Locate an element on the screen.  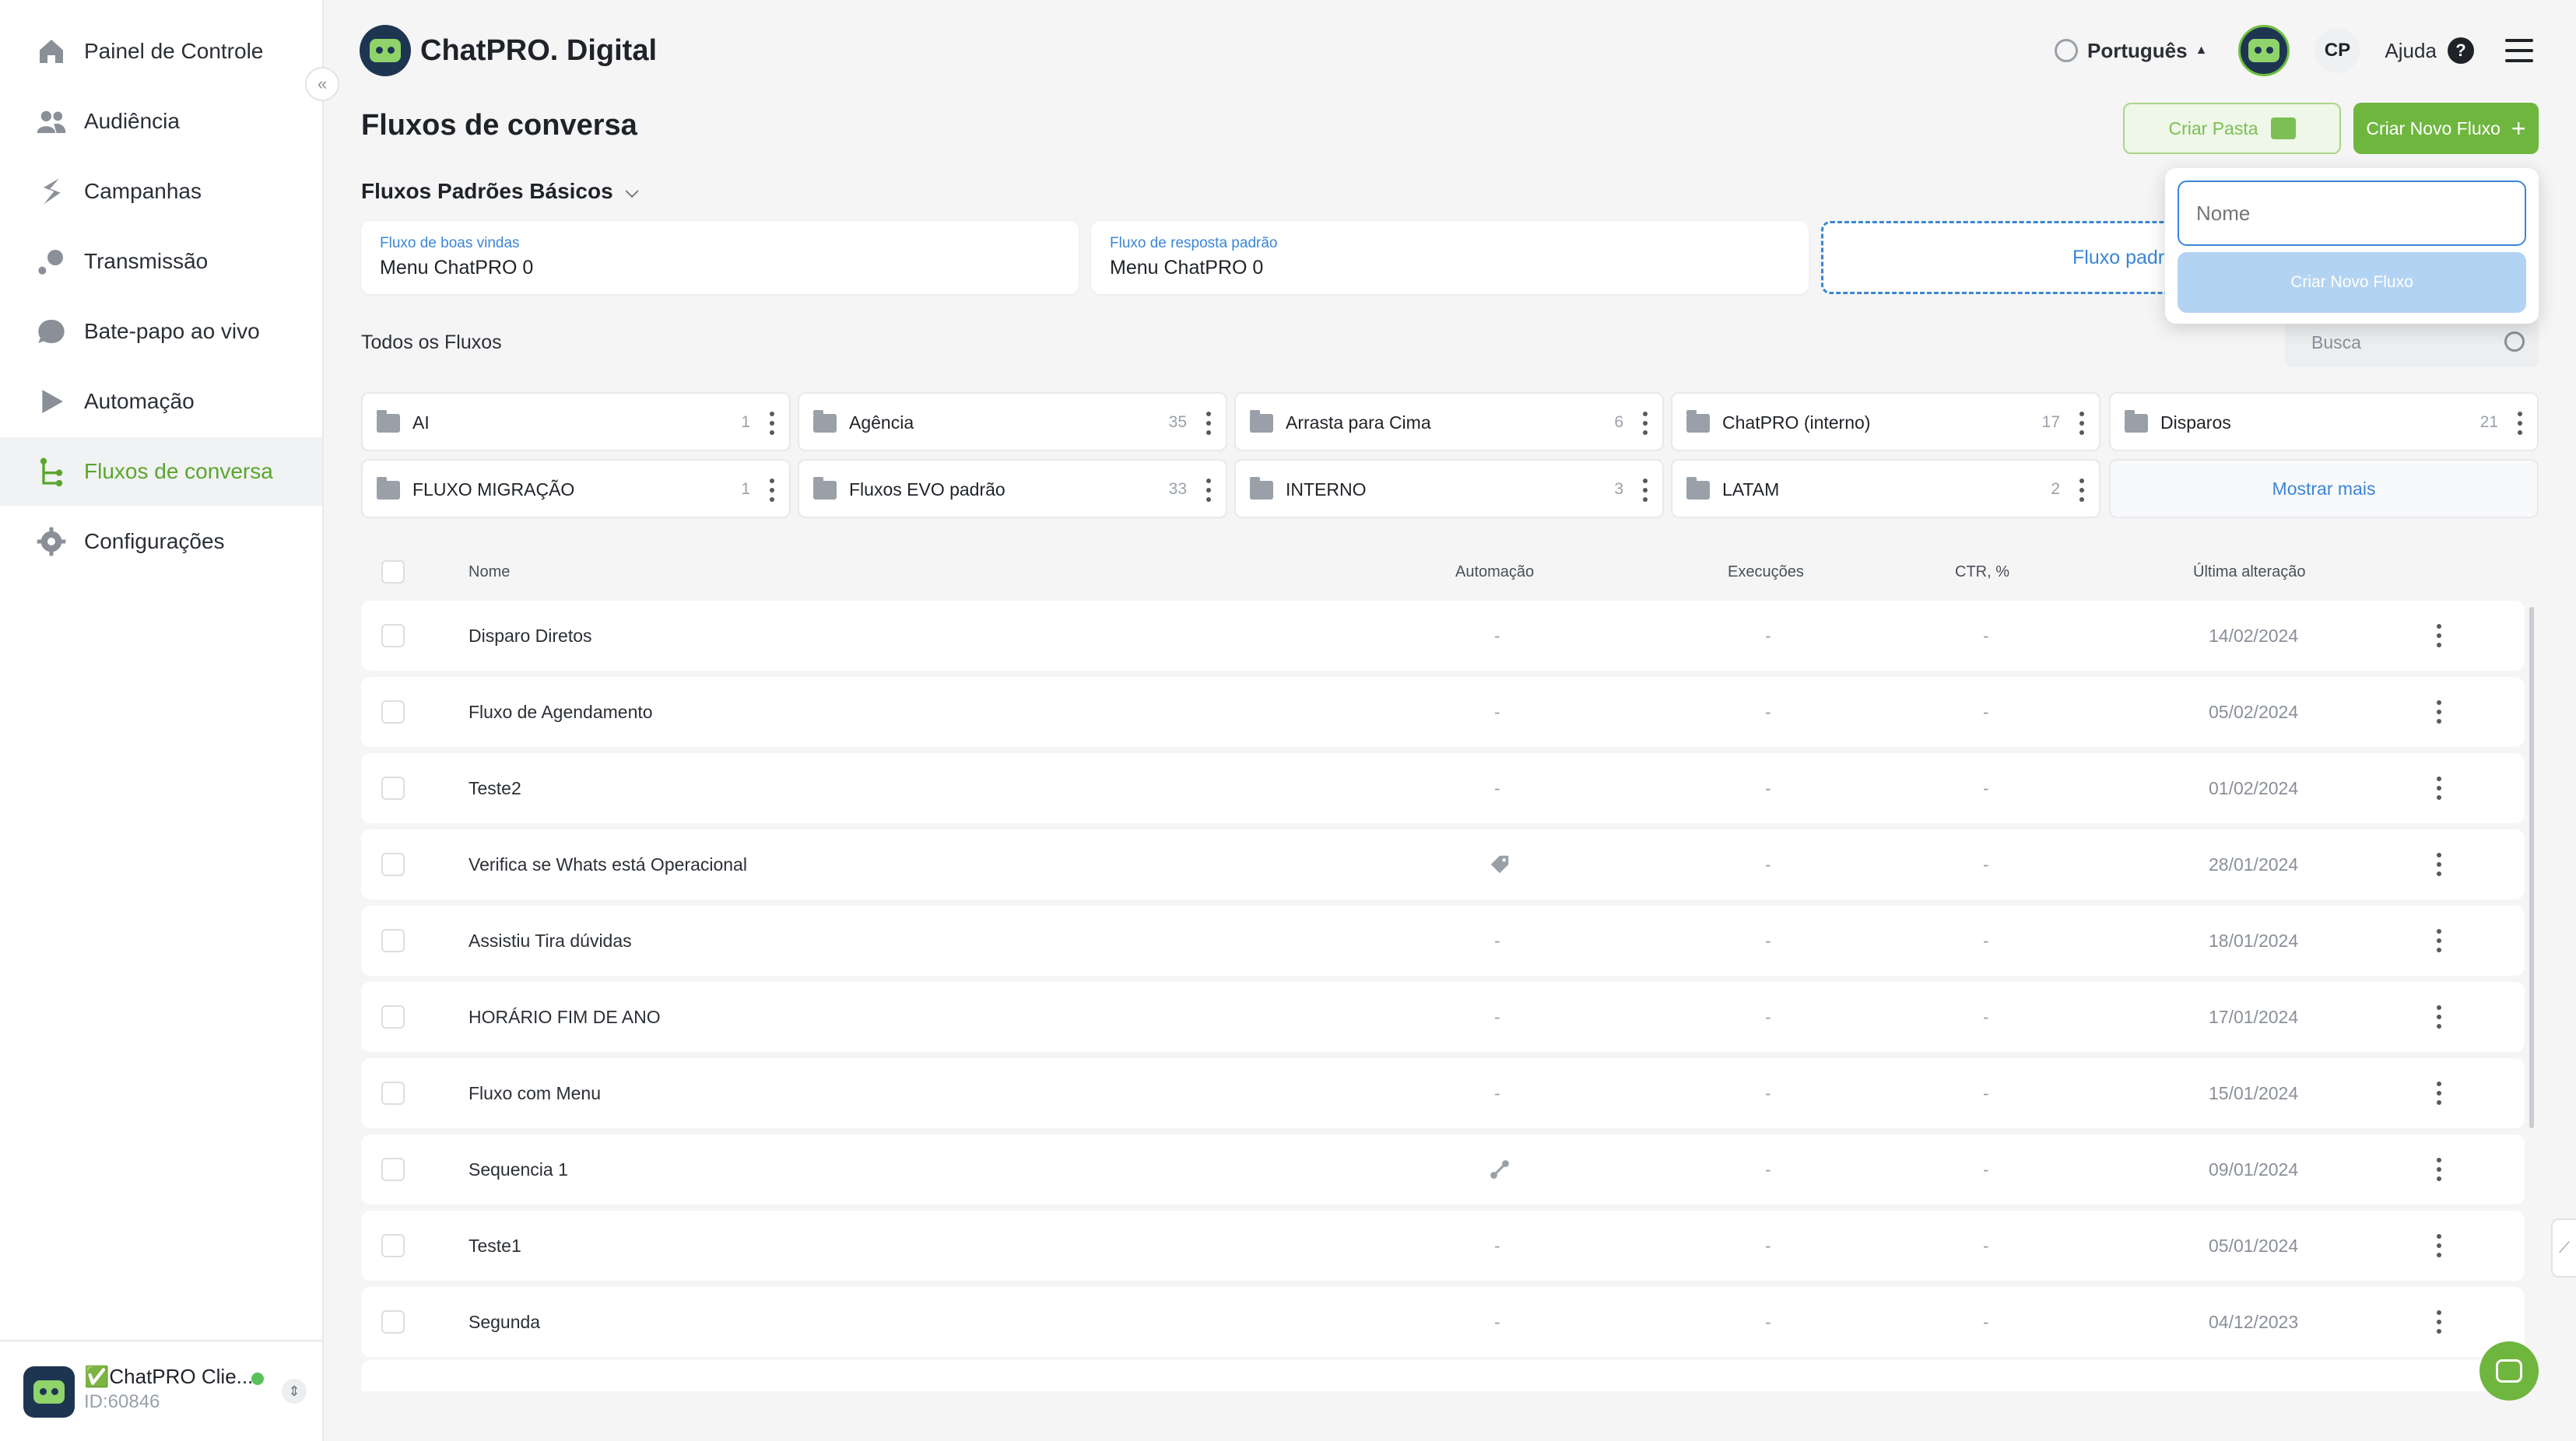
hamburger-menu-icon is located at coordinates (2519, 50).